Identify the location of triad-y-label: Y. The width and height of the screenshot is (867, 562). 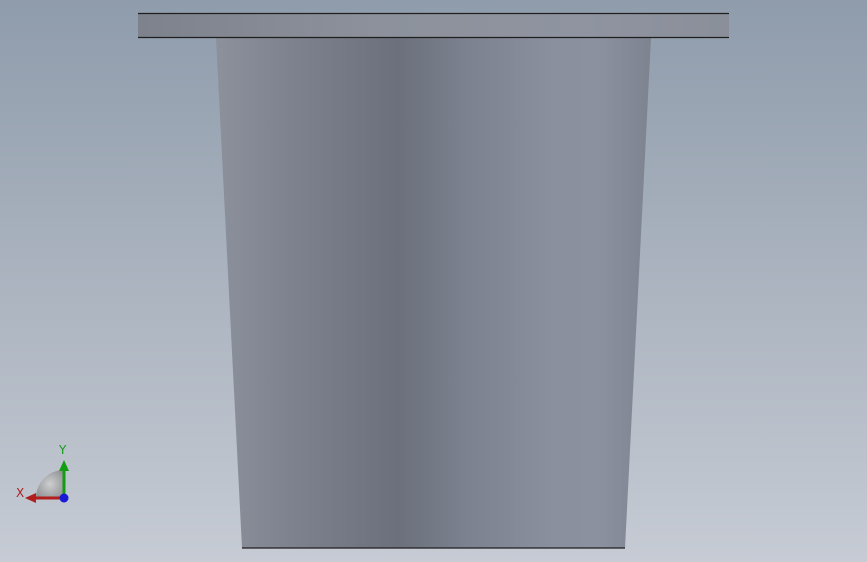
(63, 450).